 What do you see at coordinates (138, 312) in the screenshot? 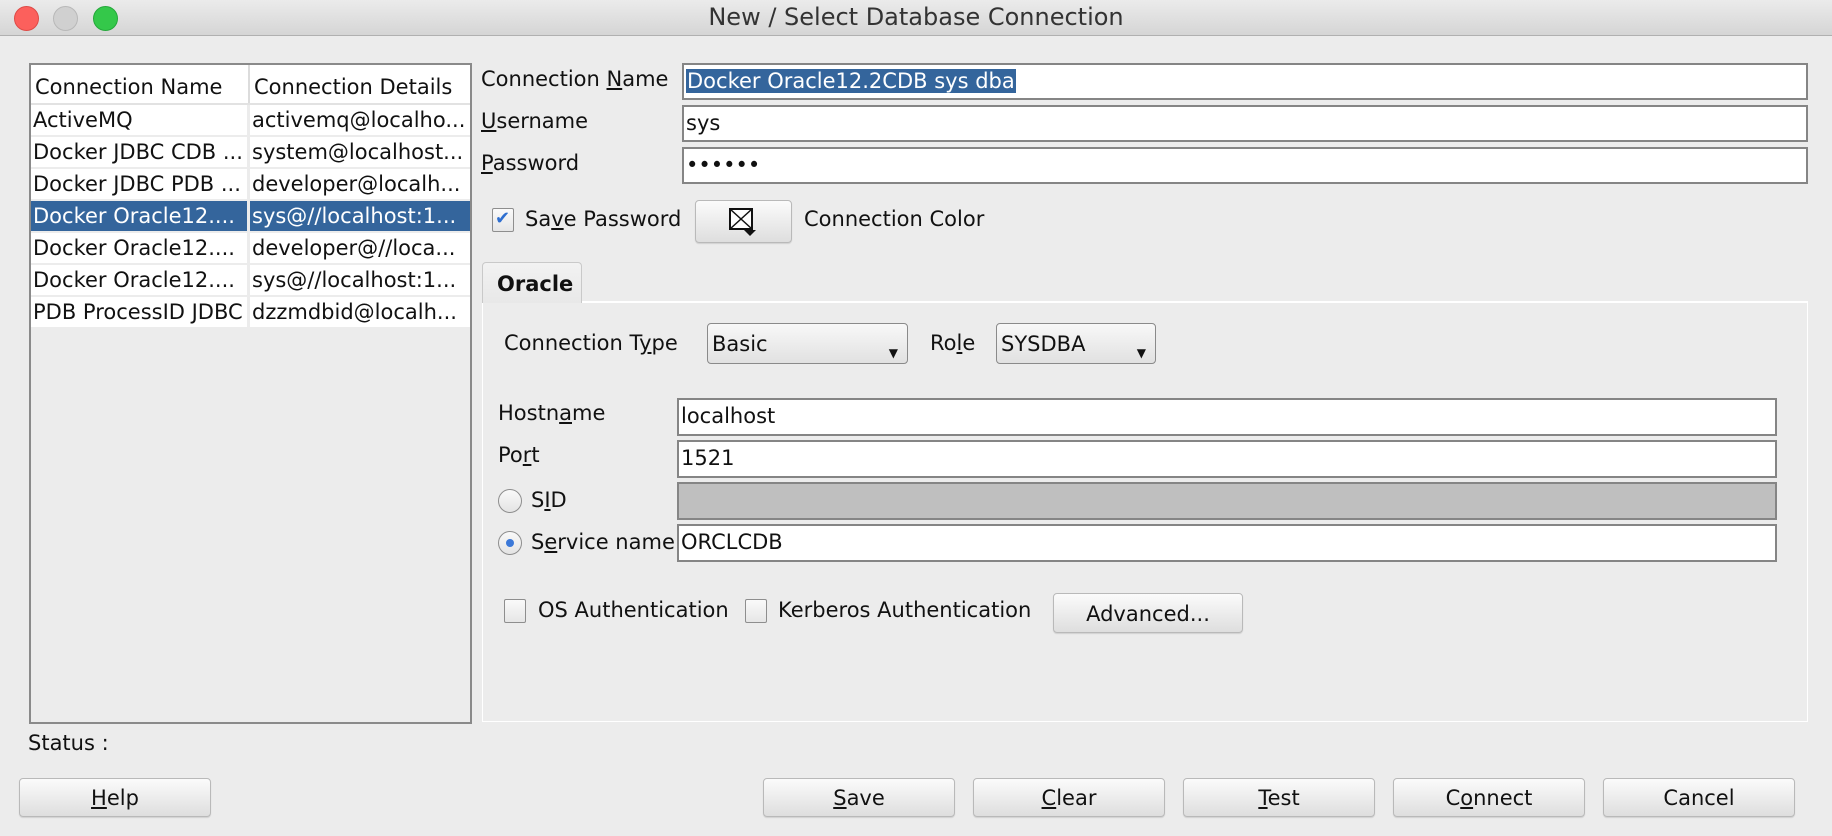
I see `cell-connection-name: PDB ProcessID JDBC` at bounding box center [138, 312].